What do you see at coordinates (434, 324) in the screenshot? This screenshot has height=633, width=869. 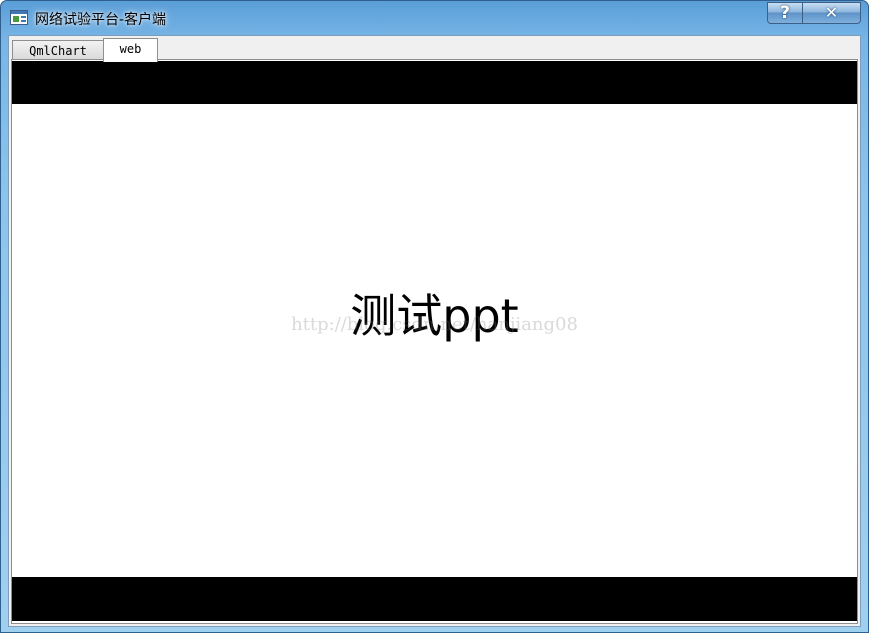 I see `watermark: http://blog.csdn.net/hanjiang08` at bounding box center [434, 324].